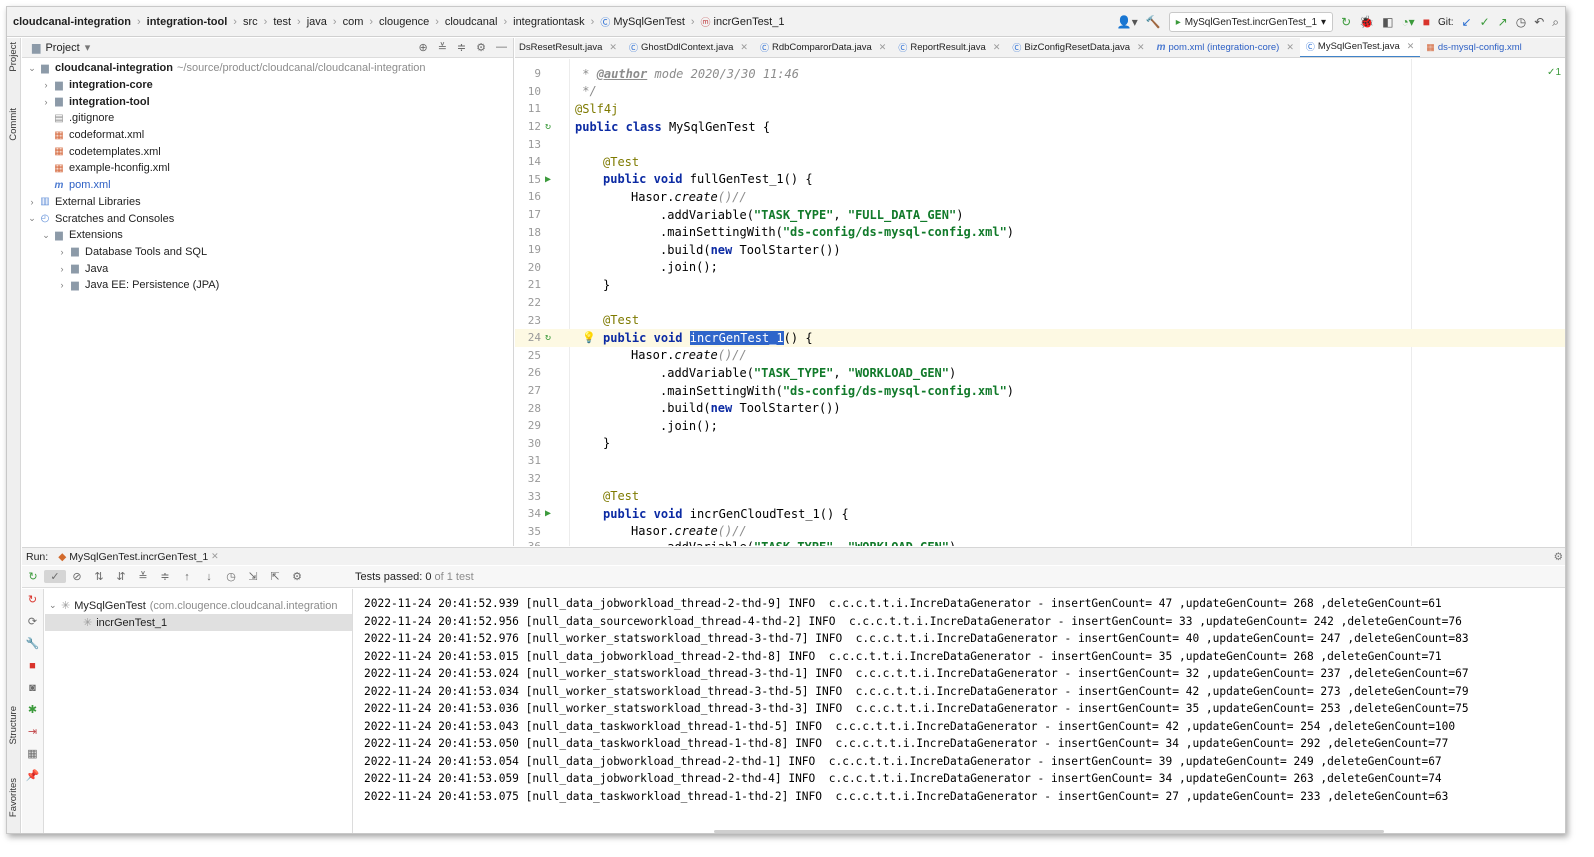  Describe the element at coordinates (1473, 47) in the screenshot. I see `tab-ds-mysql-config: ▦ ds-mysql-config.xml` at that location.